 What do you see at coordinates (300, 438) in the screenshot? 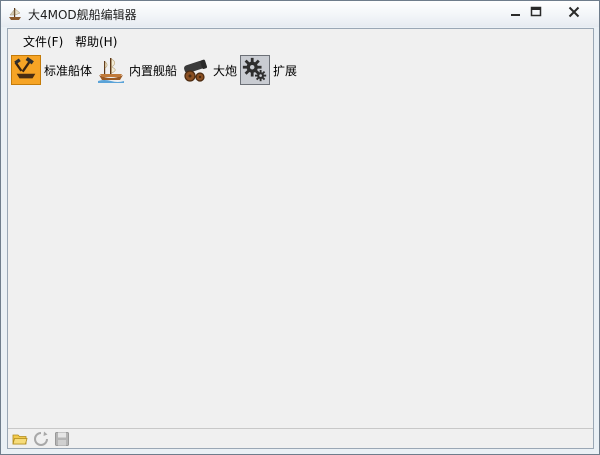
I see `status-bar` at bounding box center [300, 438].